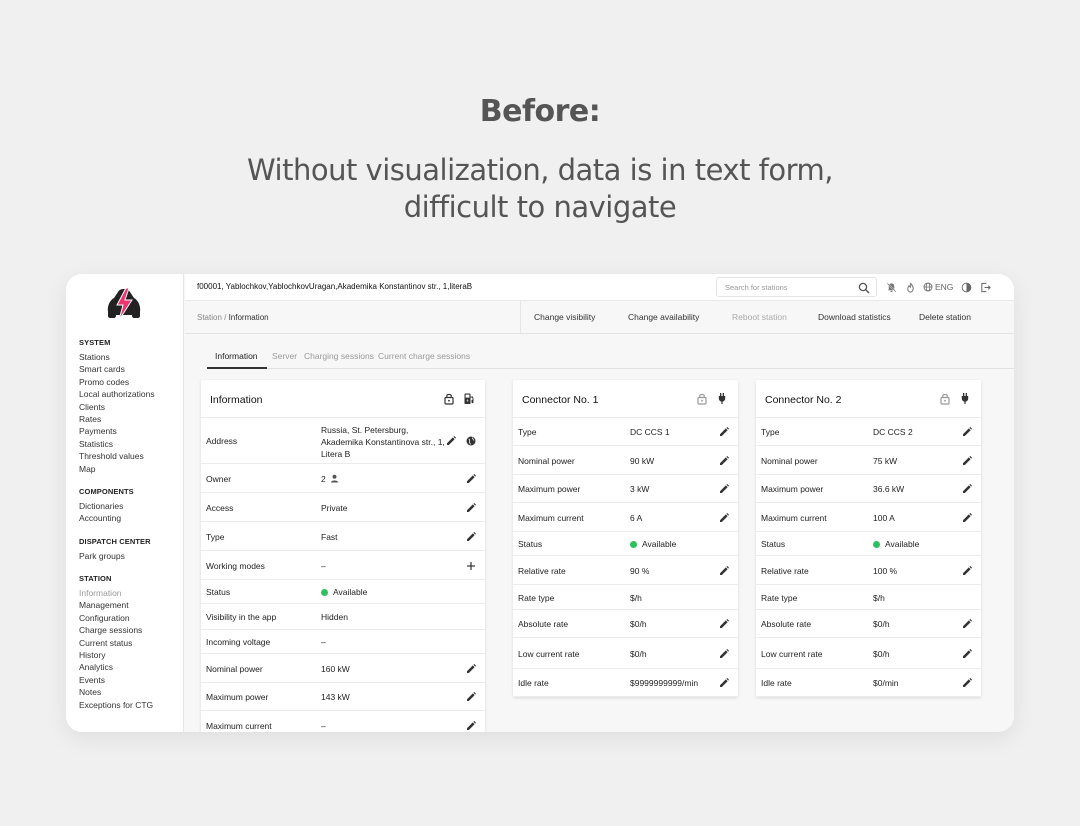 The image size is (1080, 826). Describe the element at coordinates (248, 317) in the screenshot. I see `breadcrumb-current: Information` at that location.